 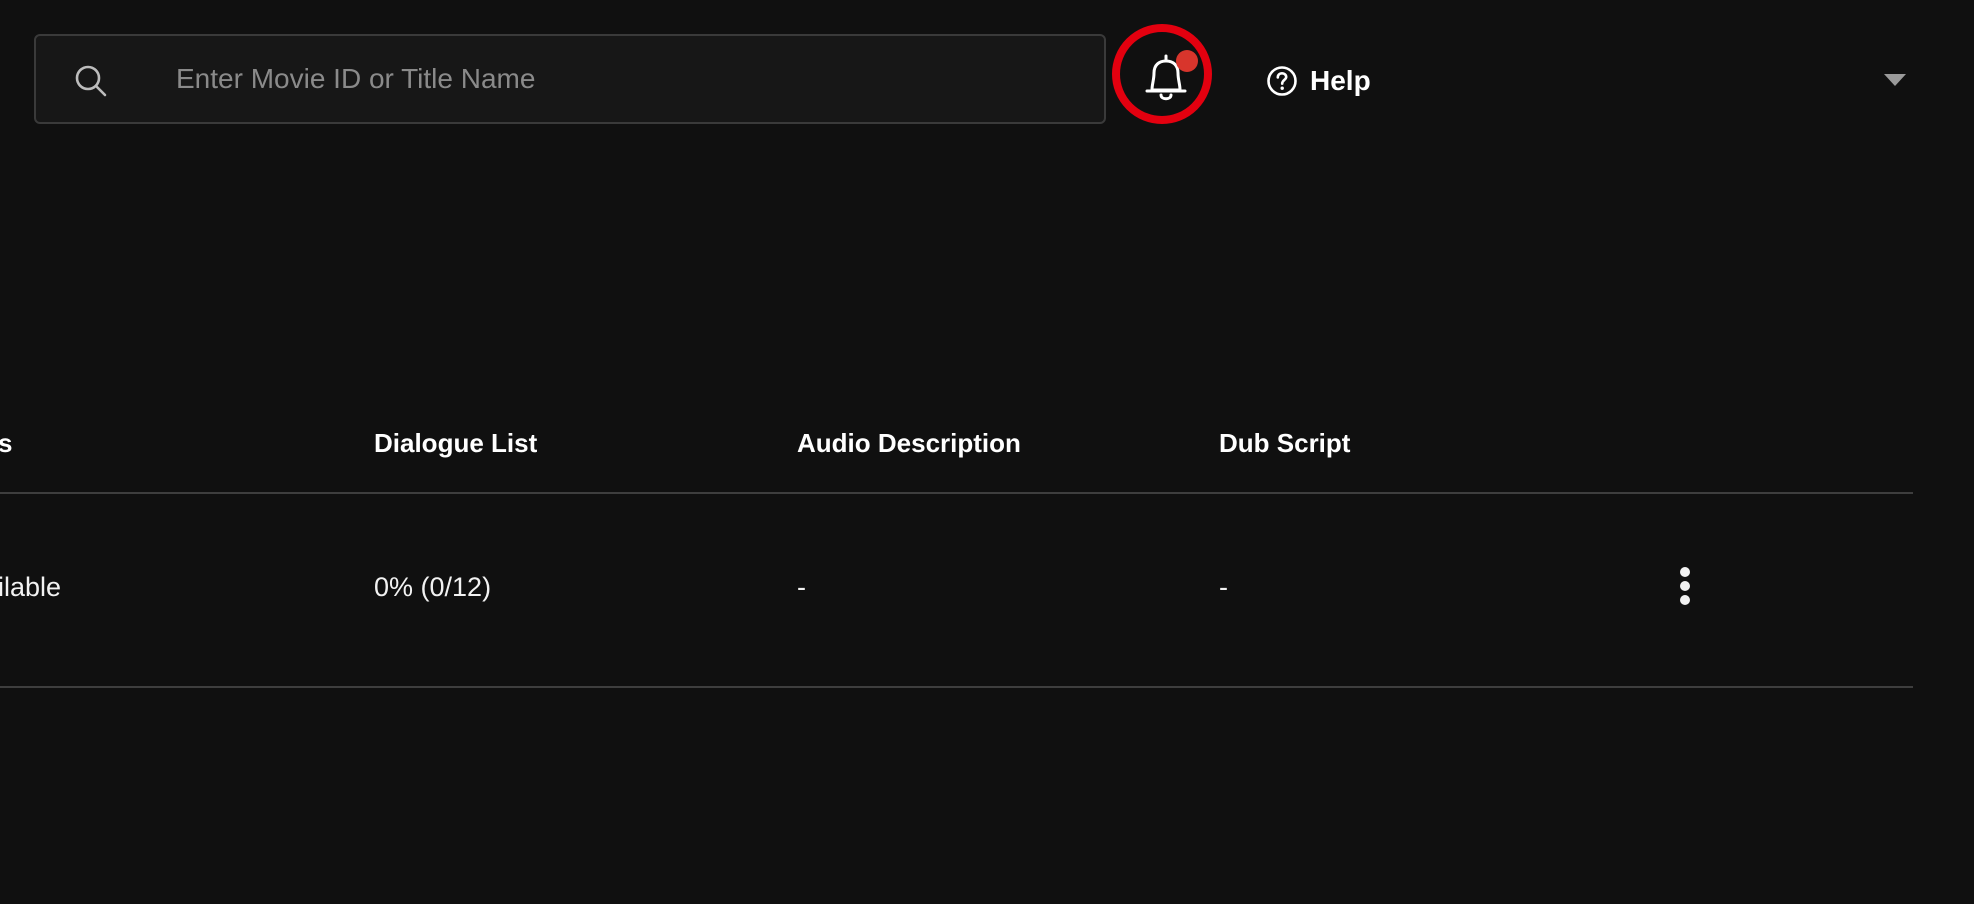 I want to click on notification-badge, so click(x=1187, y=61).